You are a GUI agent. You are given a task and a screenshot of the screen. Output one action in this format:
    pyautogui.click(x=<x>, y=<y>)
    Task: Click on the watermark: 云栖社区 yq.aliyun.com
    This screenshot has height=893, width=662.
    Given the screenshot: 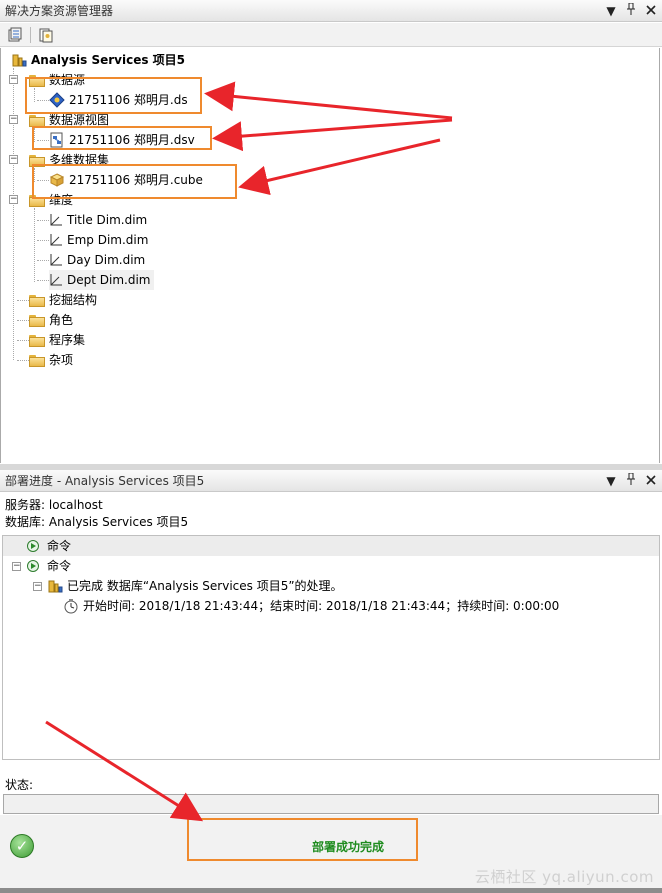 What is the action you would take?
    pyautogui.click(x=564, y=877)
    